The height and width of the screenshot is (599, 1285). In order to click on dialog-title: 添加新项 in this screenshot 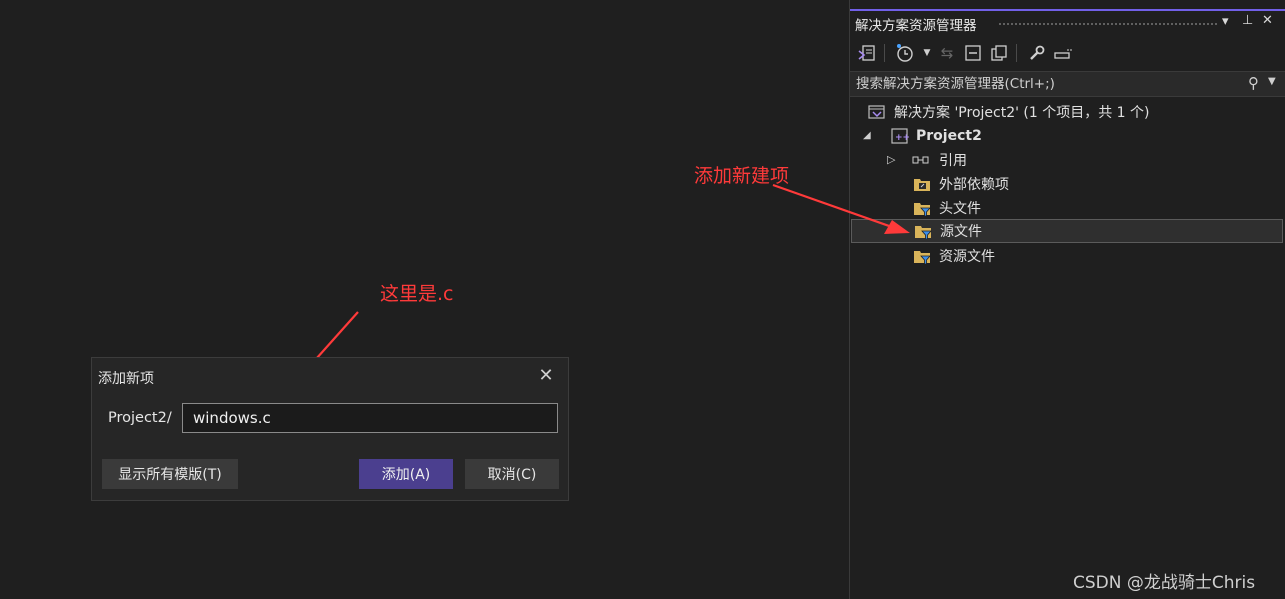, I will do `click(126, 379)`.